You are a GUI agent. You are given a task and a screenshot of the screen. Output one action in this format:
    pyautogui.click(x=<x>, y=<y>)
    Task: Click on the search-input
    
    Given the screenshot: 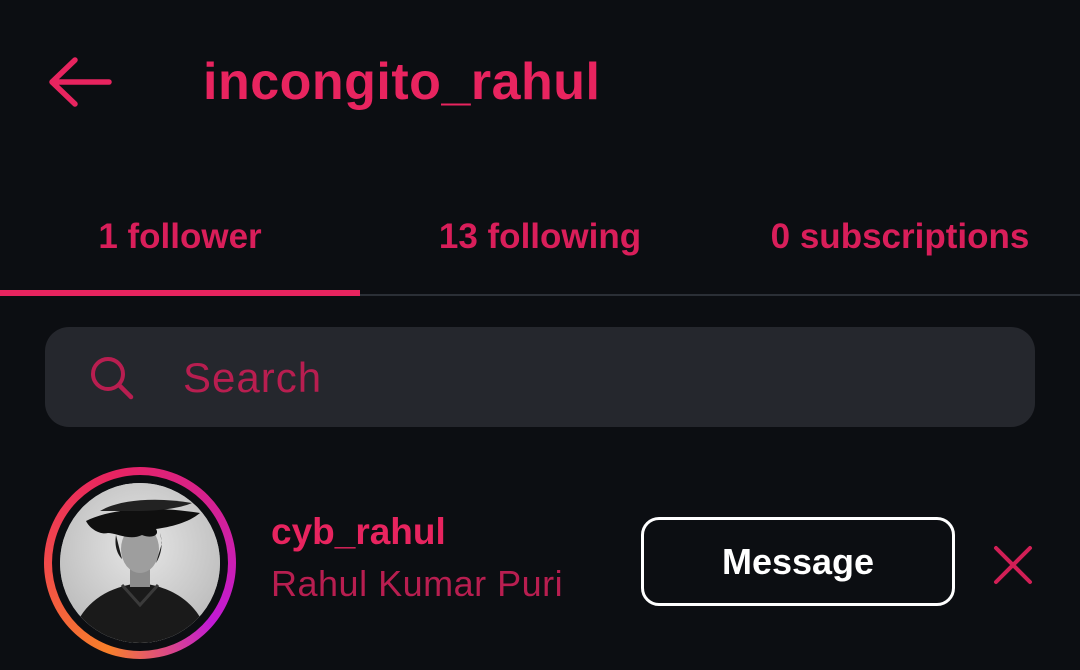 What is the action you would take?
    pyautogui.click(x=593, y=378)
    